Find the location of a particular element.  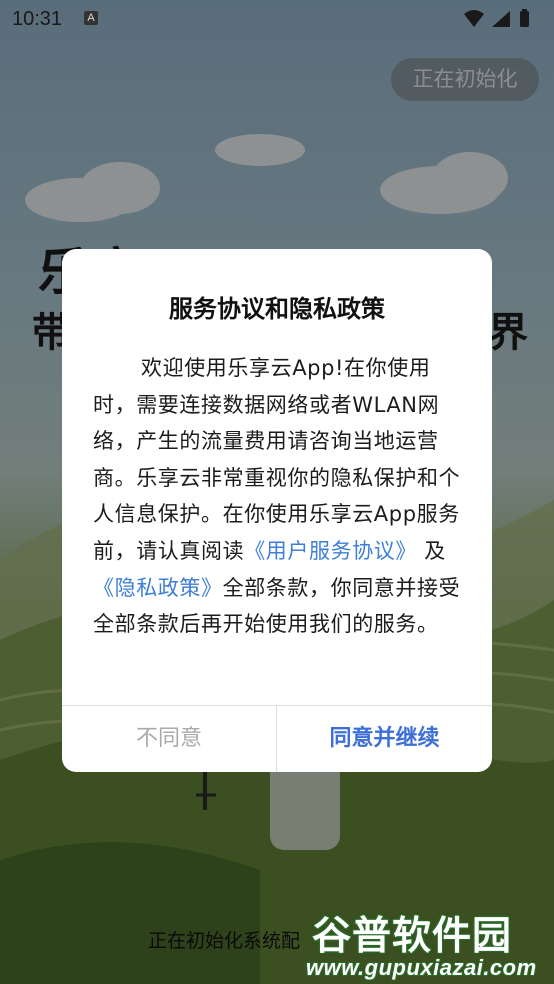

watermark-title: 谷普软件园 is located at coordinates (412, 936).